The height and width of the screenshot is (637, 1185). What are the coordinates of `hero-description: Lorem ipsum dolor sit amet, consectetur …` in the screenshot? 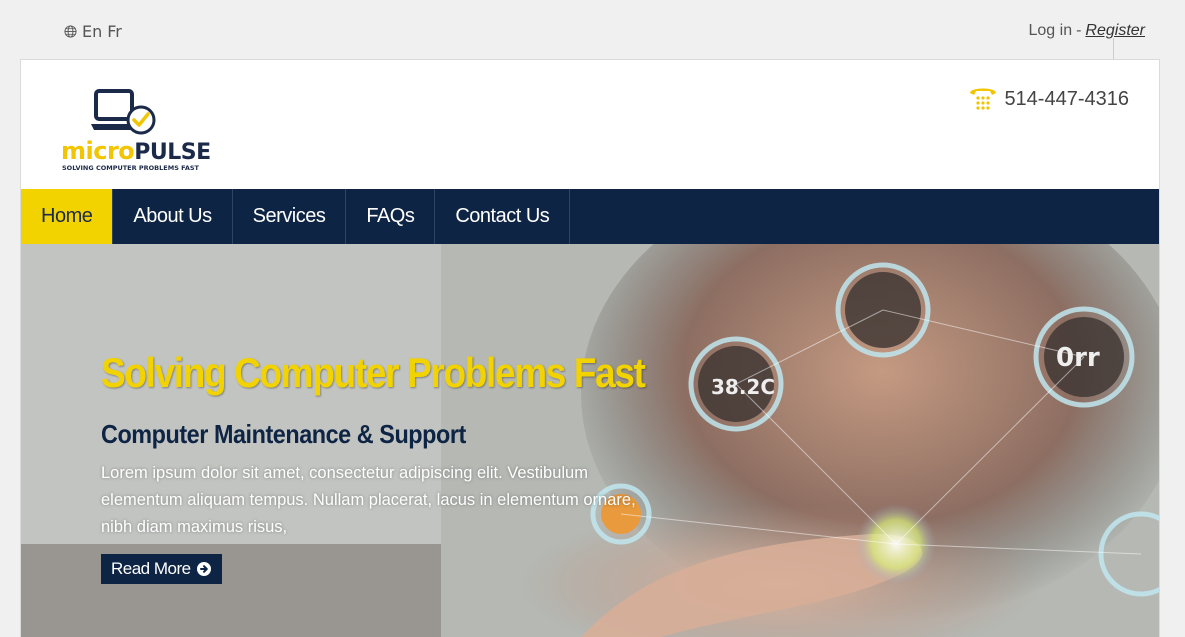 It's located at (368, 500).